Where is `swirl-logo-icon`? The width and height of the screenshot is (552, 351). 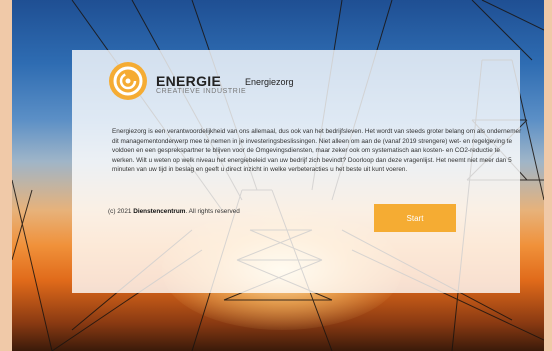 swirl-logo-icon is located at coordinates (128, 81).